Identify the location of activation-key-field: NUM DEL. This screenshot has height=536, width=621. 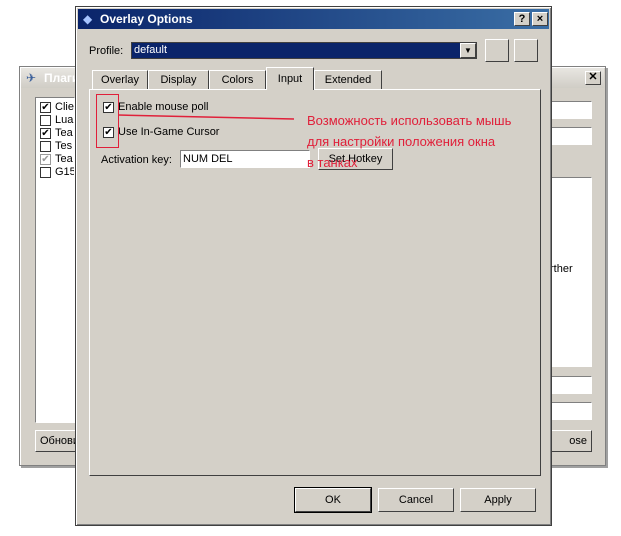
(245, 159).